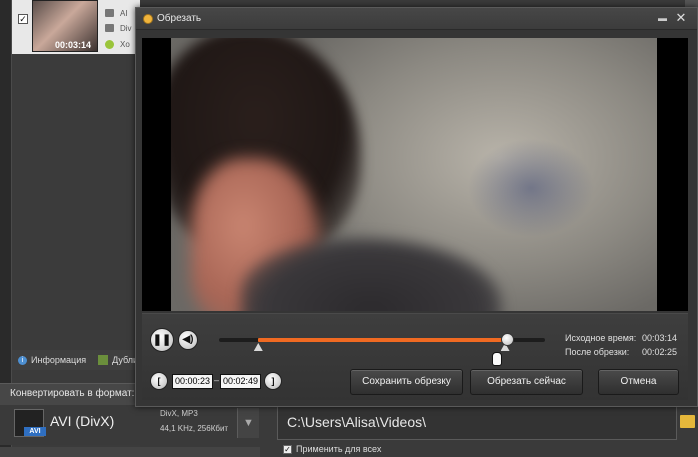  Describe the element at coordinates (188, 340) in the screenshot. I see `volume-icon: ◀)` at that location.